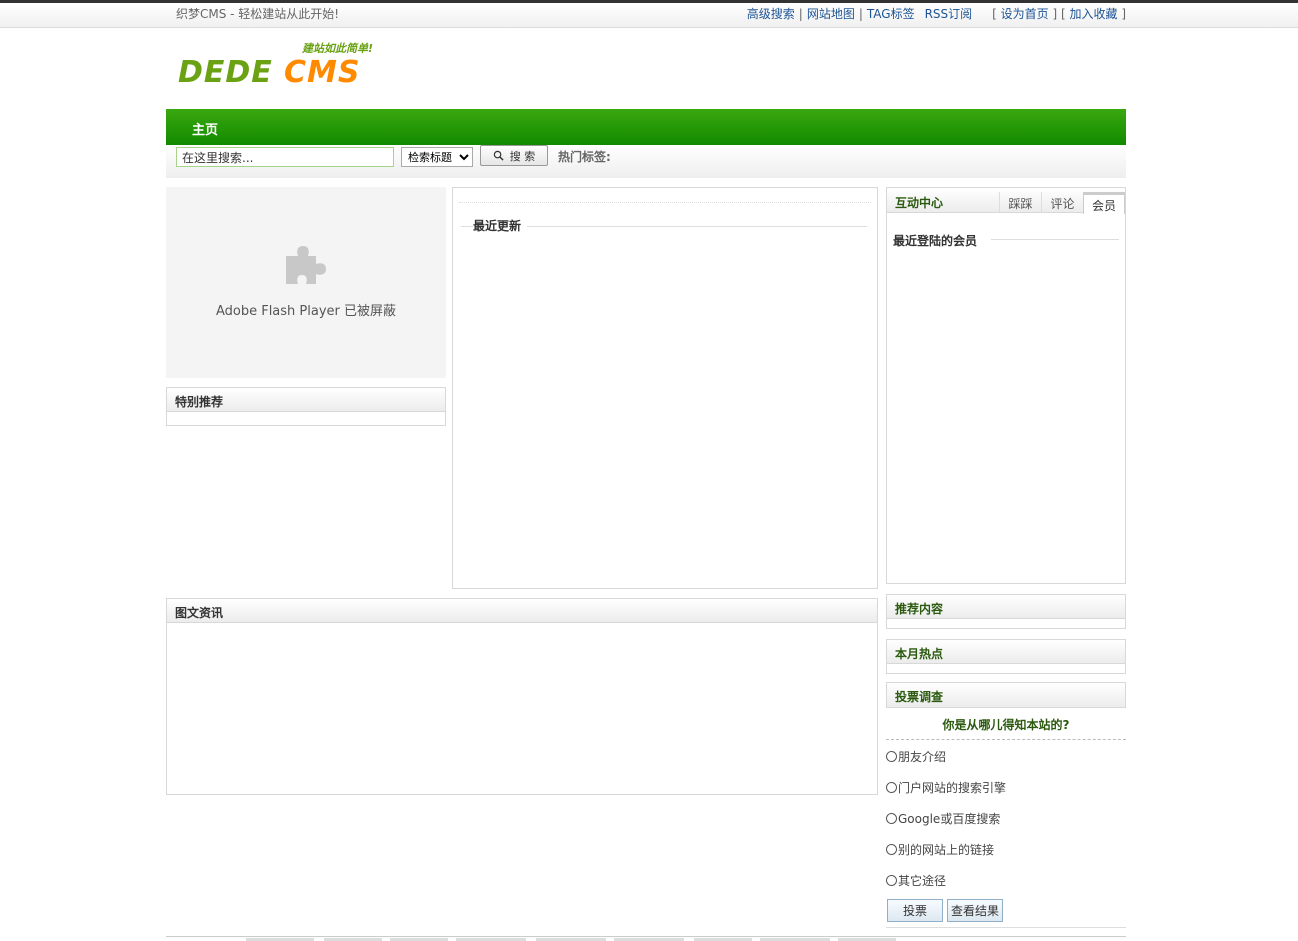 The height and width of the screenshot is (941, 1298). What do you see at coordinates (522, 696) in the screenshot?
I see `picture-news-box: 图文资讯` at bounding box center [522, 696].